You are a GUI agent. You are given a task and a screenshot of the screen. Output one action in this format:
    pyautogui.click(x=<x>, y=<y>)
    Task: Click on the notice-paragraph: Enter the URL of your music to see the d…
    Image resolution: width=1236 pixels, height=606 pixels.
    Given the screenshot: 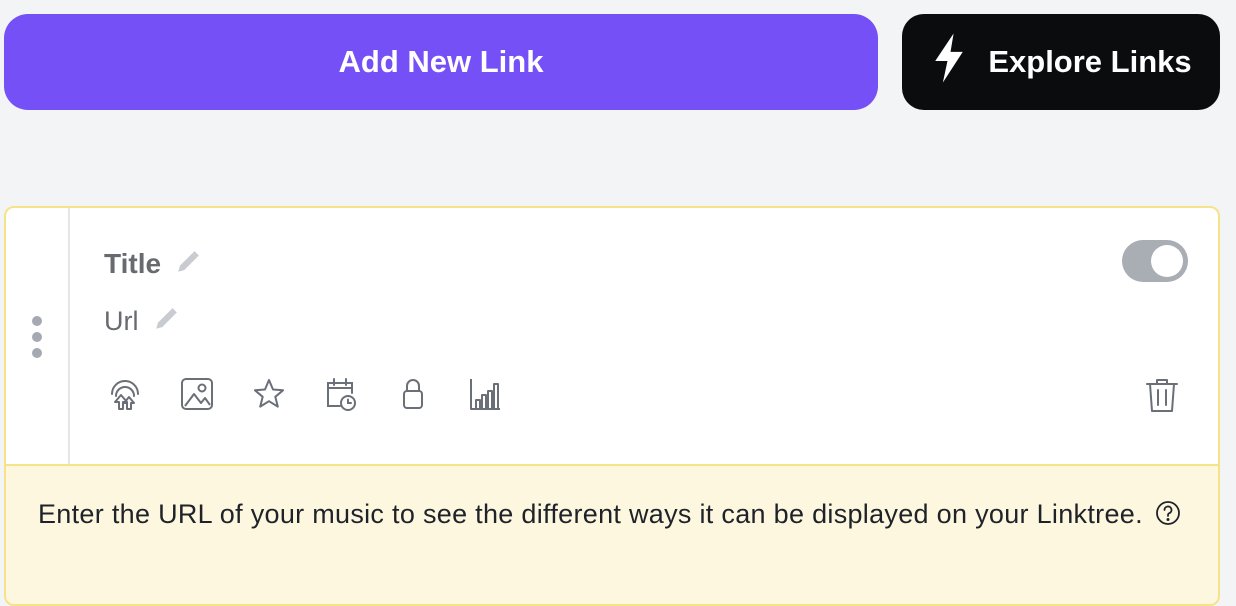 What is the action you would take?
    pyautogui.click(x=614, y=514)
    